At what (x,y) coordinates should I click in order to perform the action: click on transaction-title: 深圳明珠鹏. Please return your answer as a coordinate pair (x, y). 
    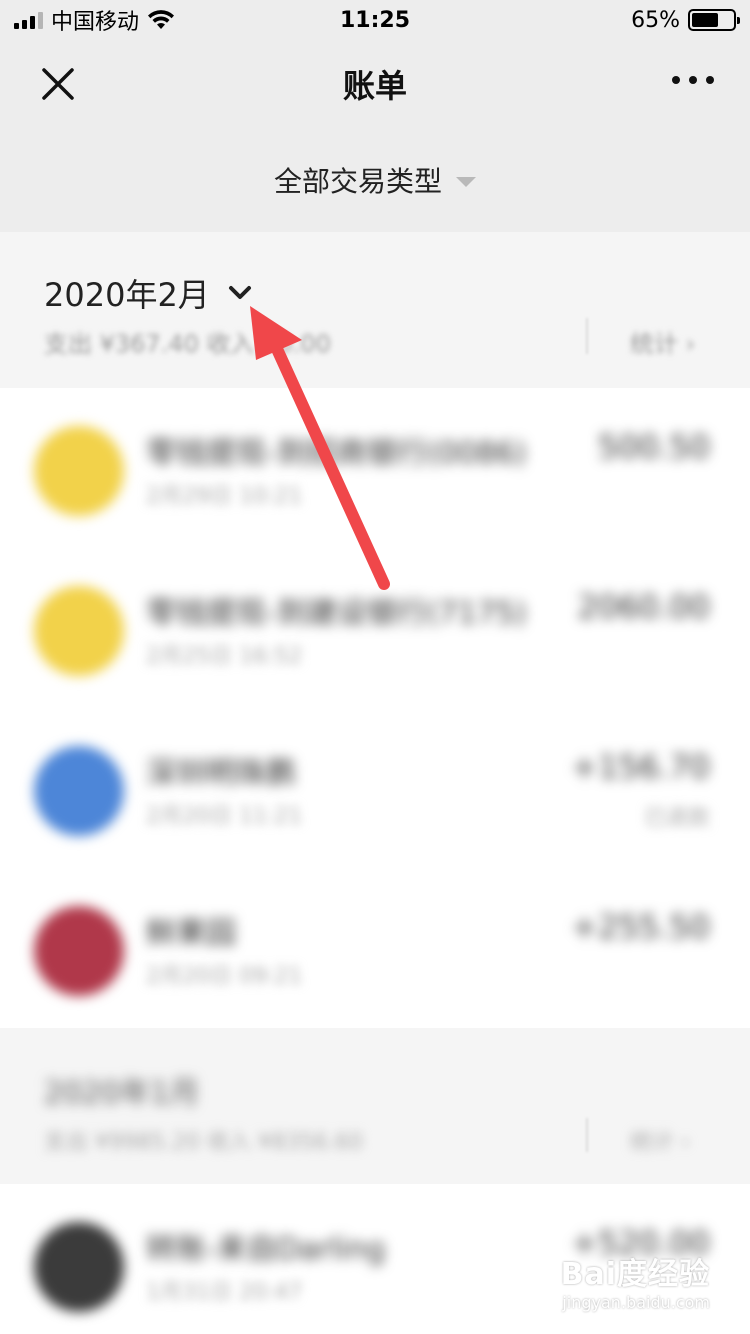
    Looking at the image, I should click on (221, 773).